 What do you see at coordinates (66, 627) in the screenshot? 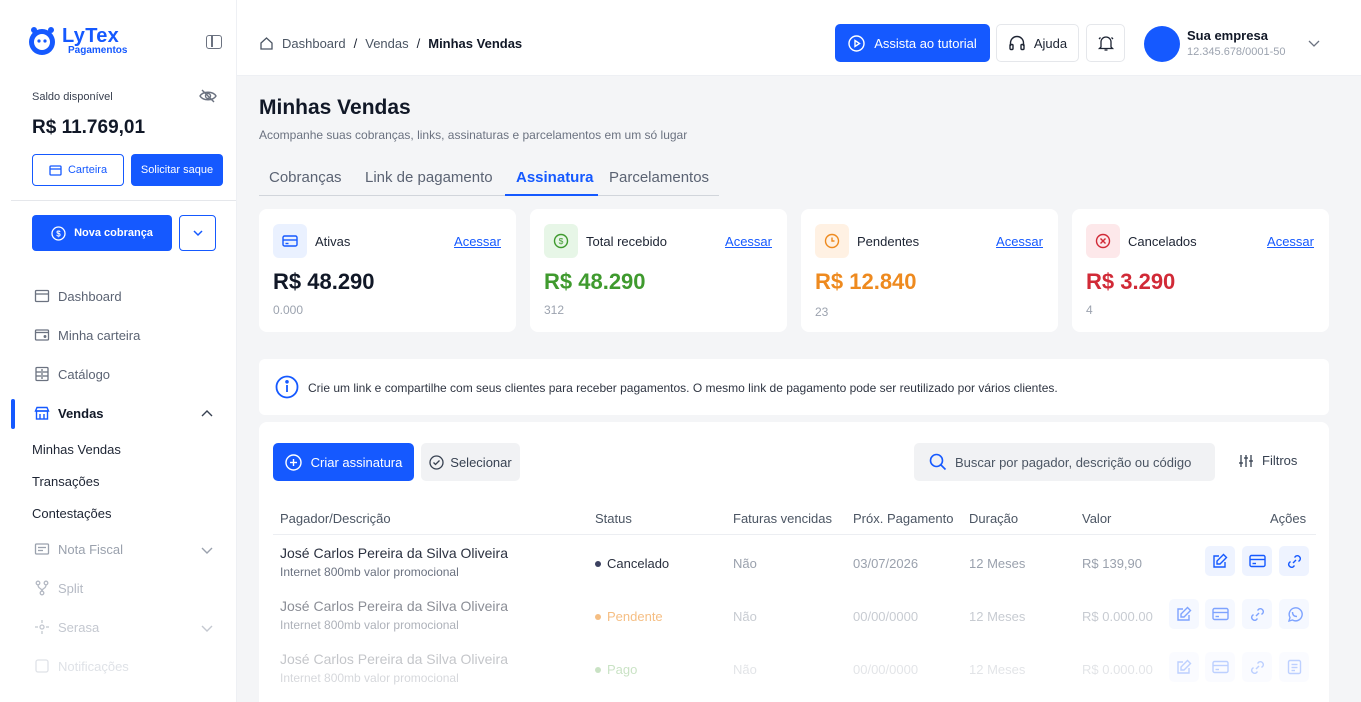
I see `sidebar-item-serasa: Serasa` at bounding box center [66, 627].